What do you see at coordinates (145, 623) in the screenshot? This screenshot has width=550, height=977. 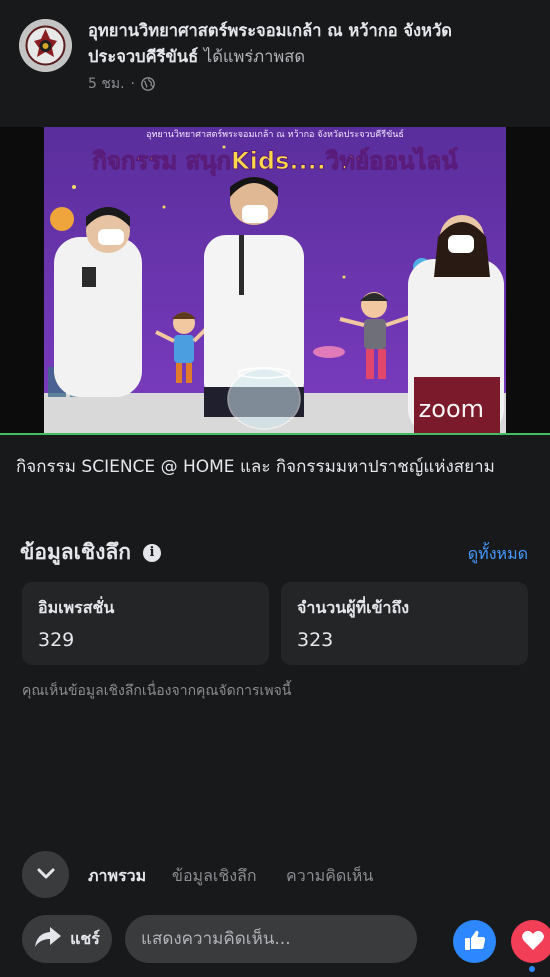 I see `impressions-card: อิมเพรสชั่น 329` at bounding box center [145, 623].